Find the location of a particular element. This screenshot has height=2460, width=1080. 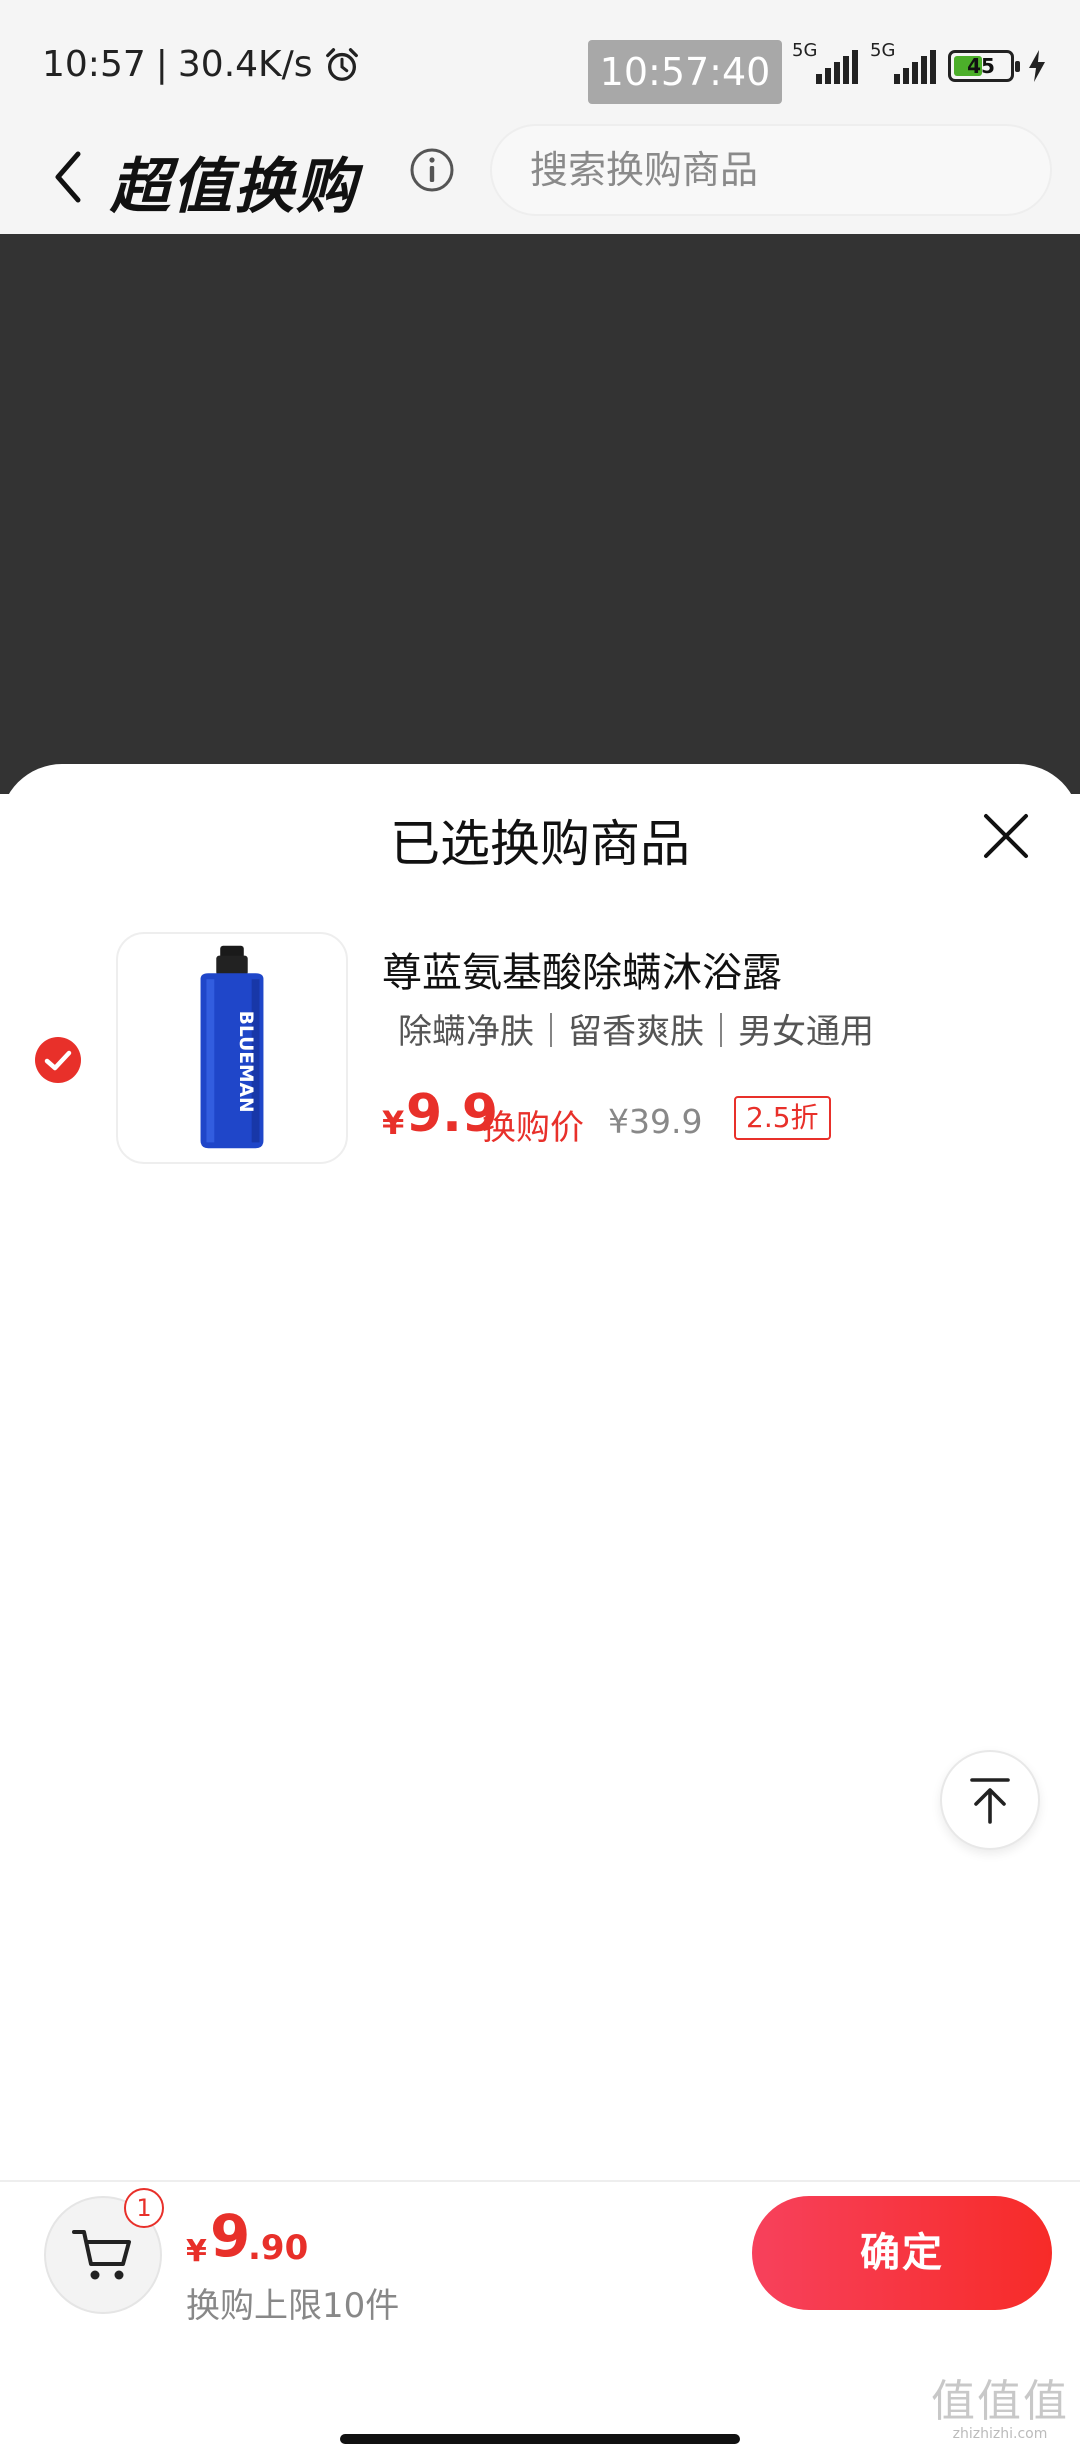

discount-badge: 2.5折 is located at coordinates (782, 1118).